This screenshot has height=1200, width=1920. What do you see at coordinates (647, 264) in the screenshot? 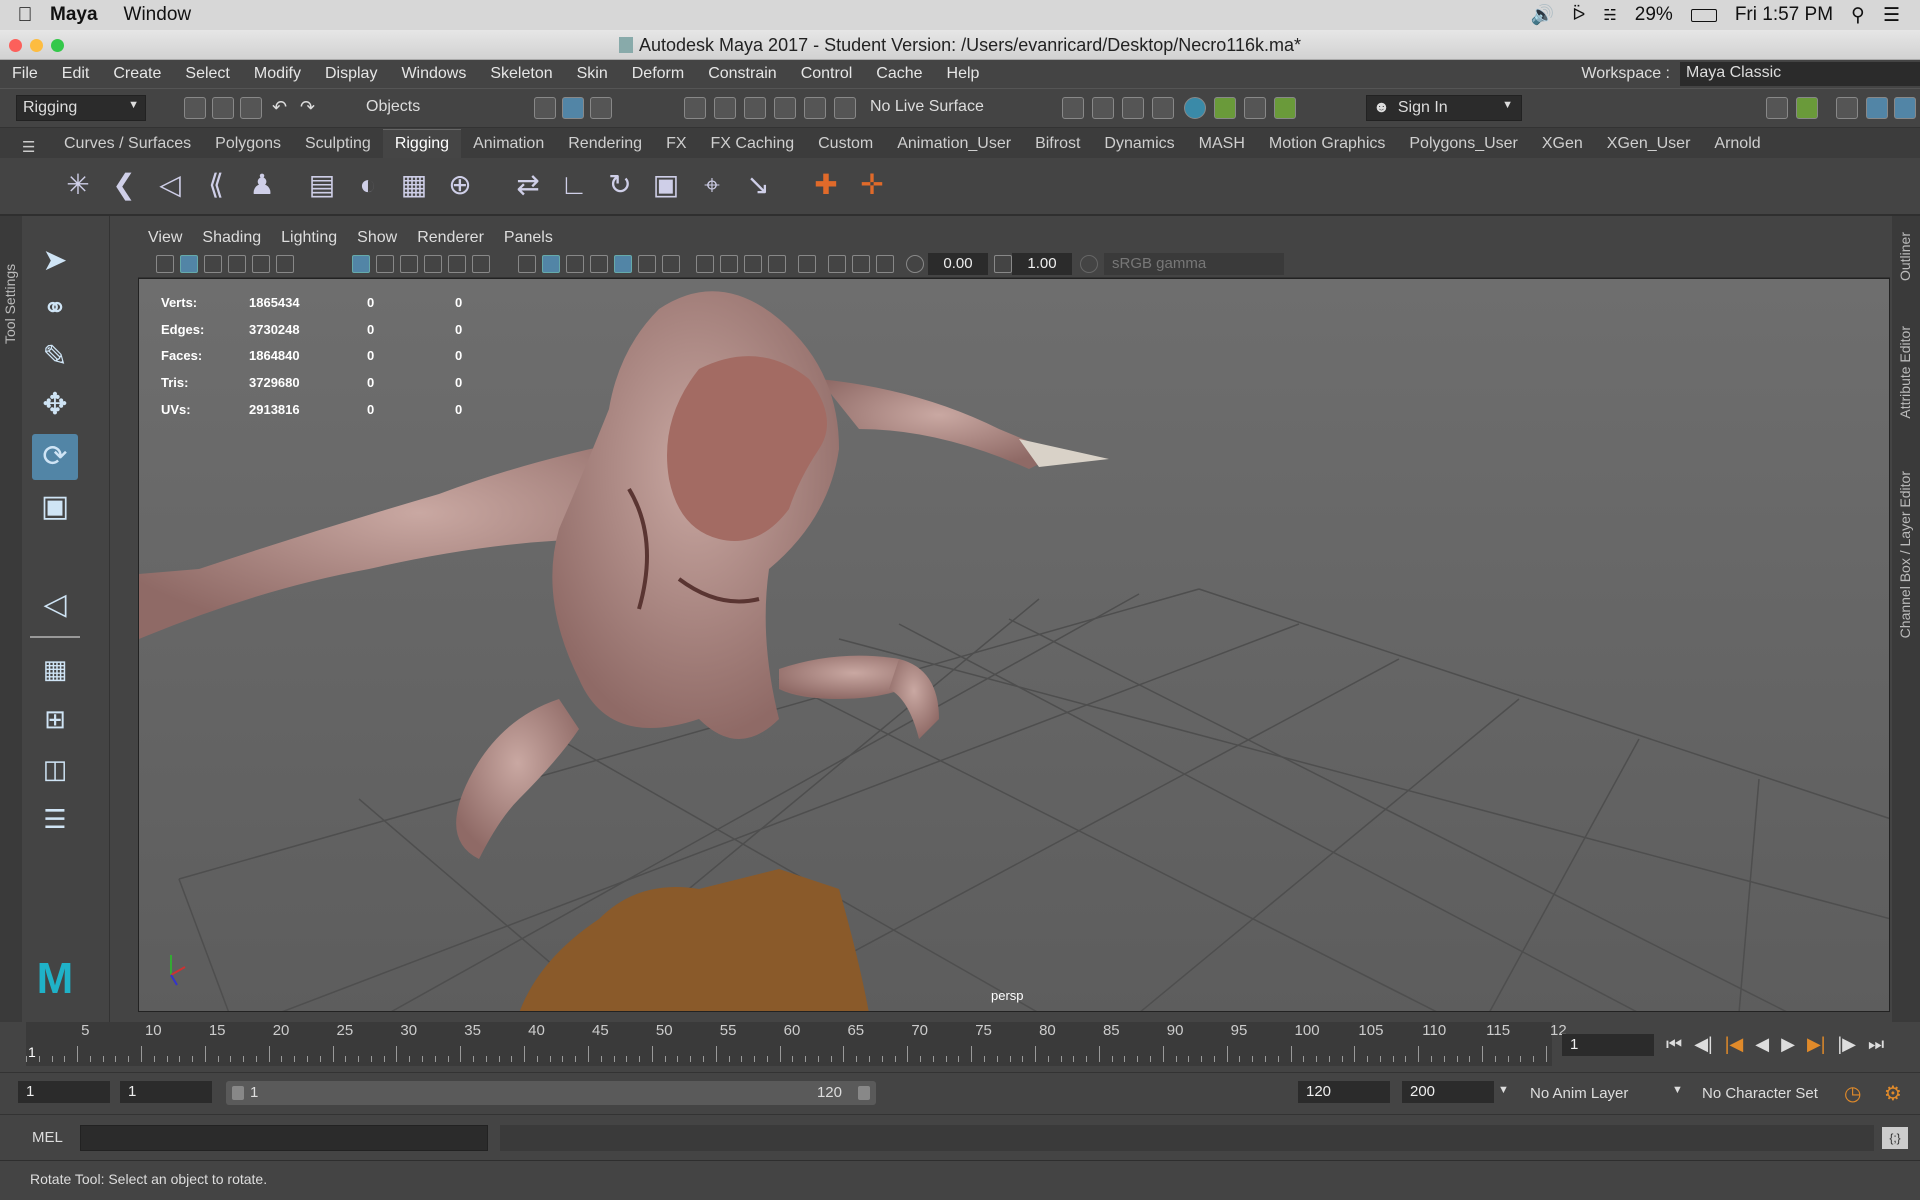
I see `use-all-lights-icon` at bounding box center [647, 264].